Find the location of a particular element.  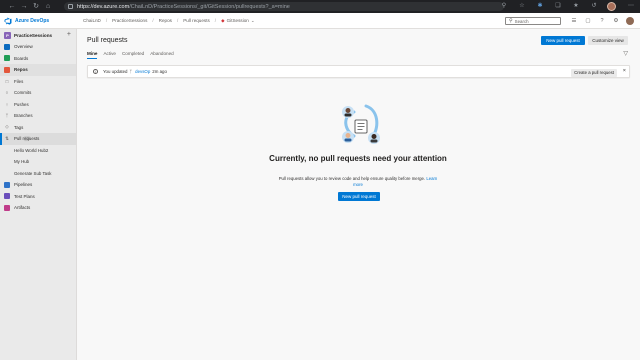

pull-request-icon: ⇅ is located at coordinates (7, 138).